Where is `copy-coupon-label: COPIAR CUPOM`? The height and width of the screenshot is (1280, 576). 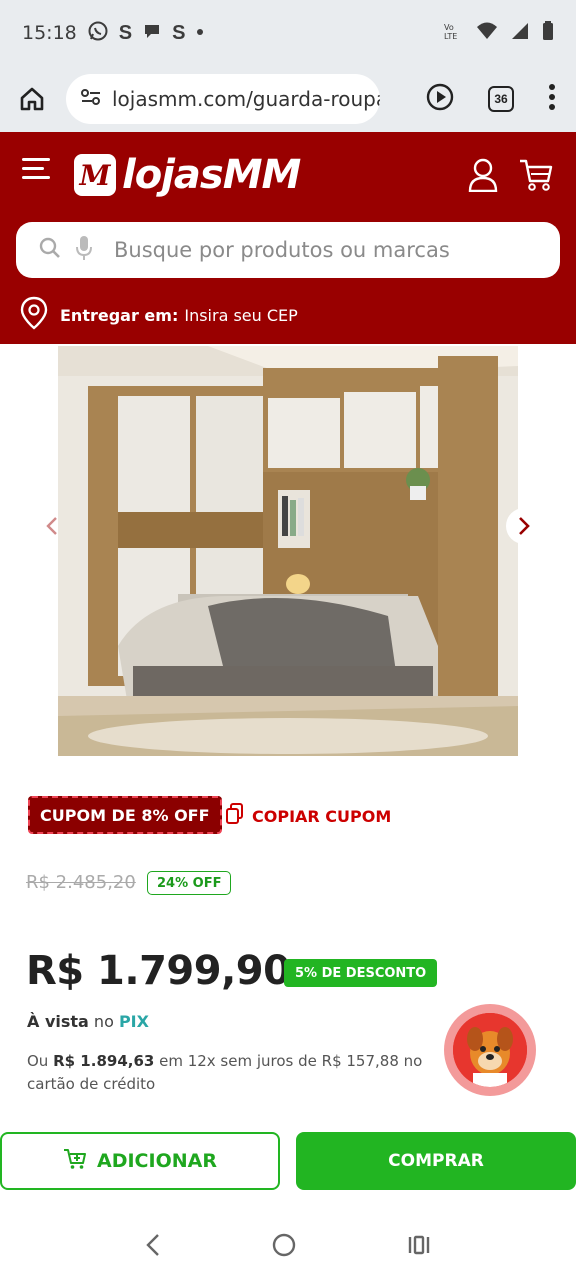
copy-coupon-label: COPIAR CUPOM is located at coordinates (322, 816).